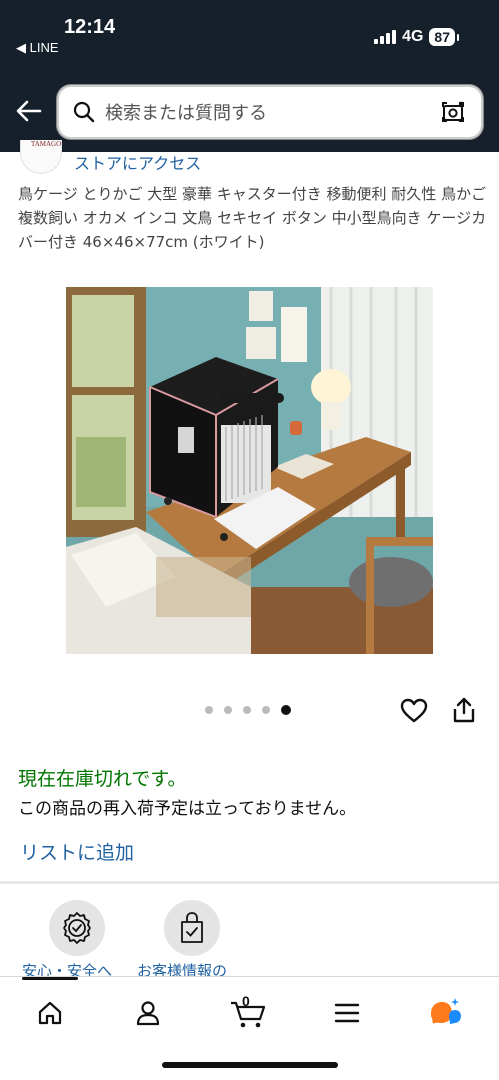 The width and height of the screenshot is (499, 1080). Describe the element at coordinates (90, 27) in the screenshot. I see `status-time: 12:14` at that location.